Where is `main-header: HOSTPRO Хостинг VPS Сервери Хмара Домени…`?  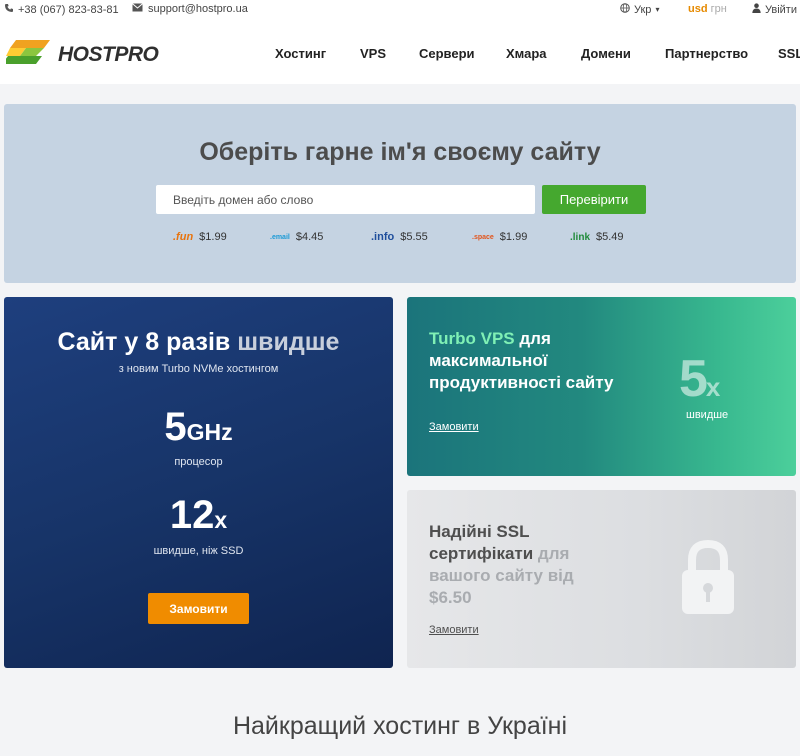 main-header: HOSTPRO Хостинг VPS Сервери Хмара Домени… is located at coordinates (400, 52).